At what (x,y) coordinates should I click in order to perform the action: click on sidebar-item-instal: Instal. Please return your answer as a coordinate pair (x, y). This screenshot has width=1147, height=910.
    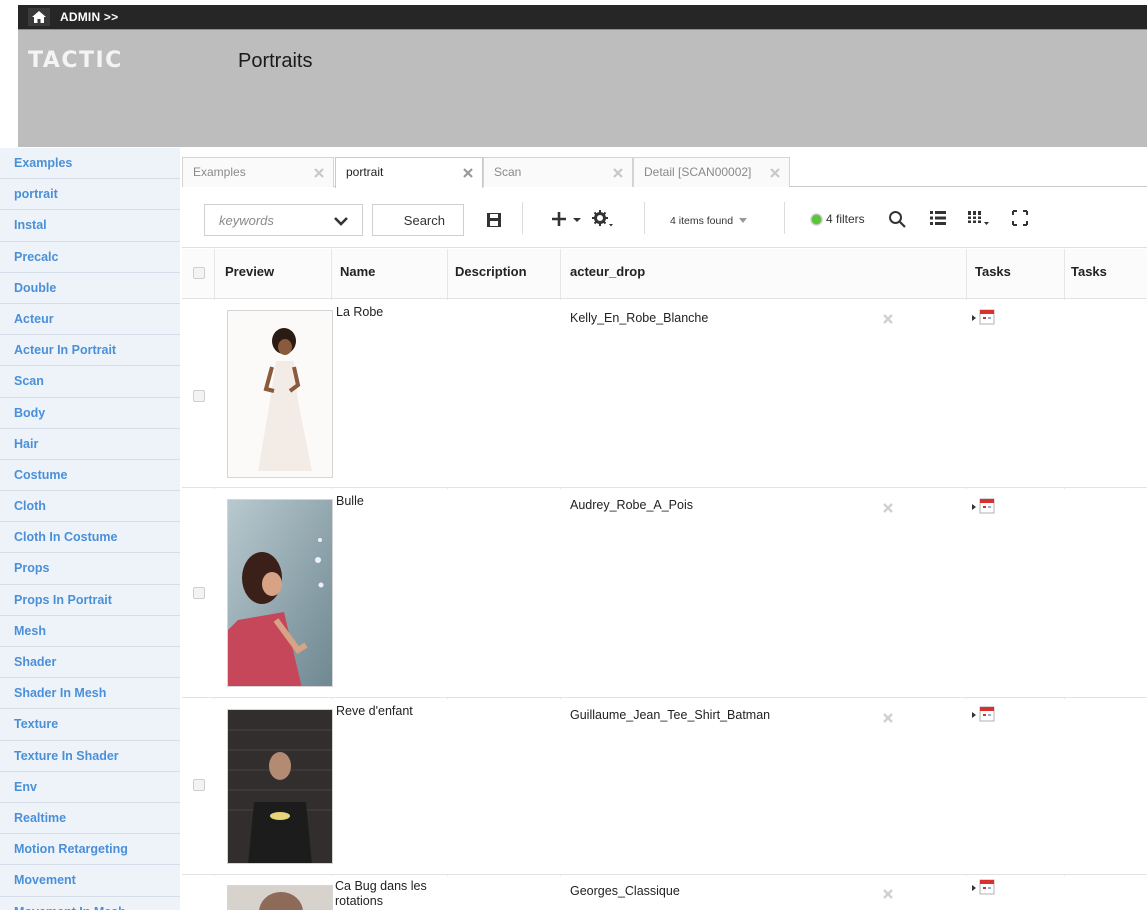
    Looking at the image, I should click on (90, 226).